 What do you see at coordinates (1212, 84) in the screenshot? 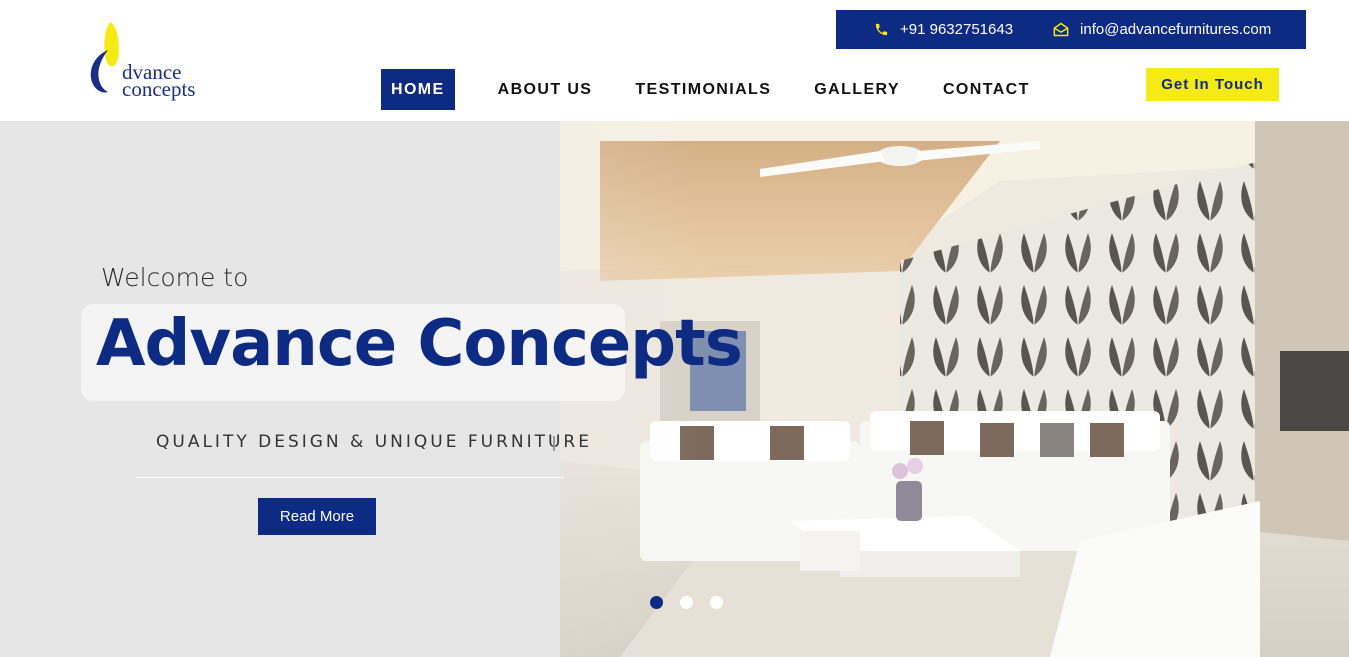
I see `get-in-touch-button: Get In Touch` at bounding box center [1212, 84].